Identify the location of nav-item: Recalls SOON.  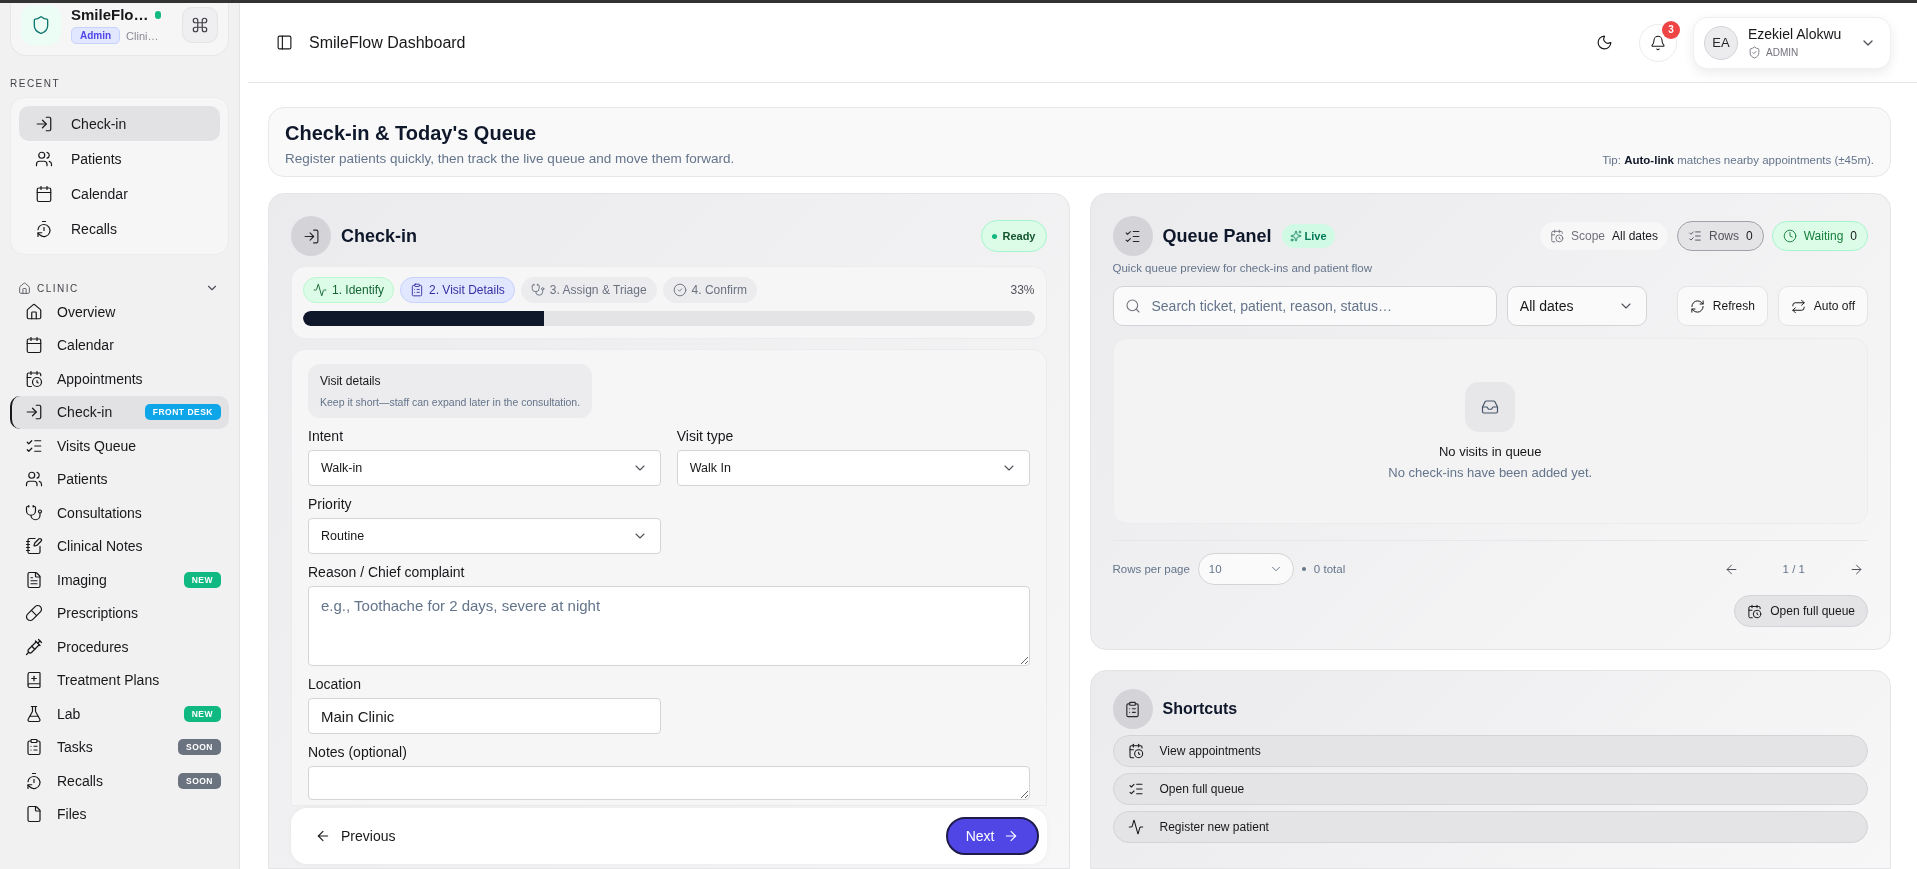
(119, 781).